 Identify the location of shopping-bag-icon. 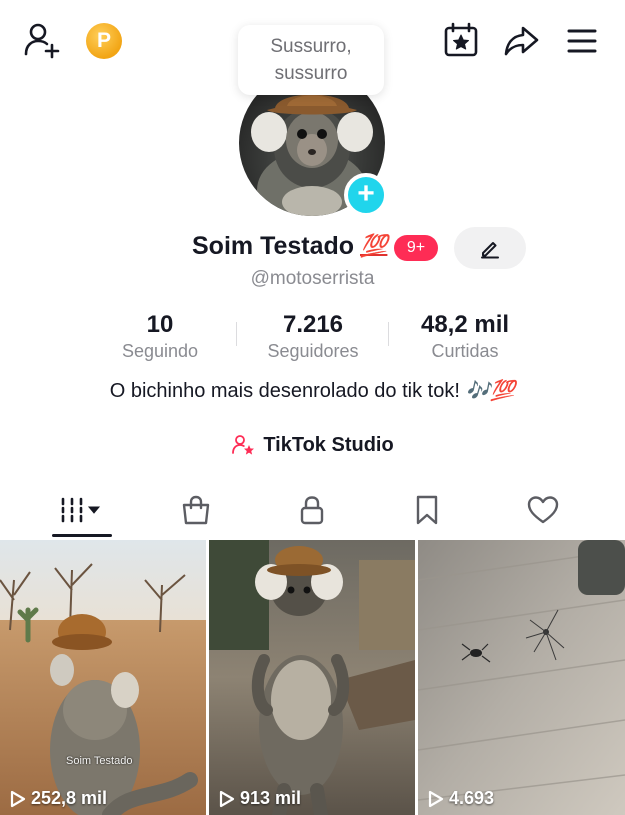
(196, 510).